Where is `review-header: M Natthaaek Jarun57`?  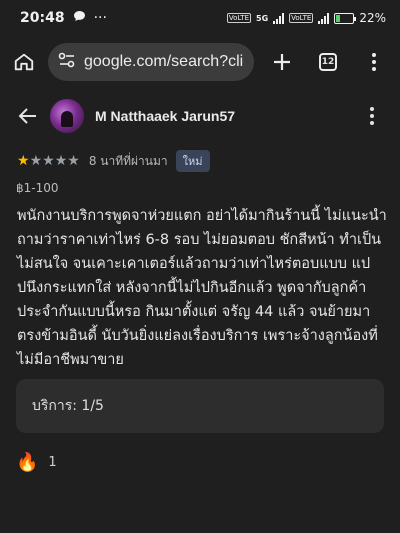 review-header: M Natthaaek Jarun57 is located at coordinates (200, 117).